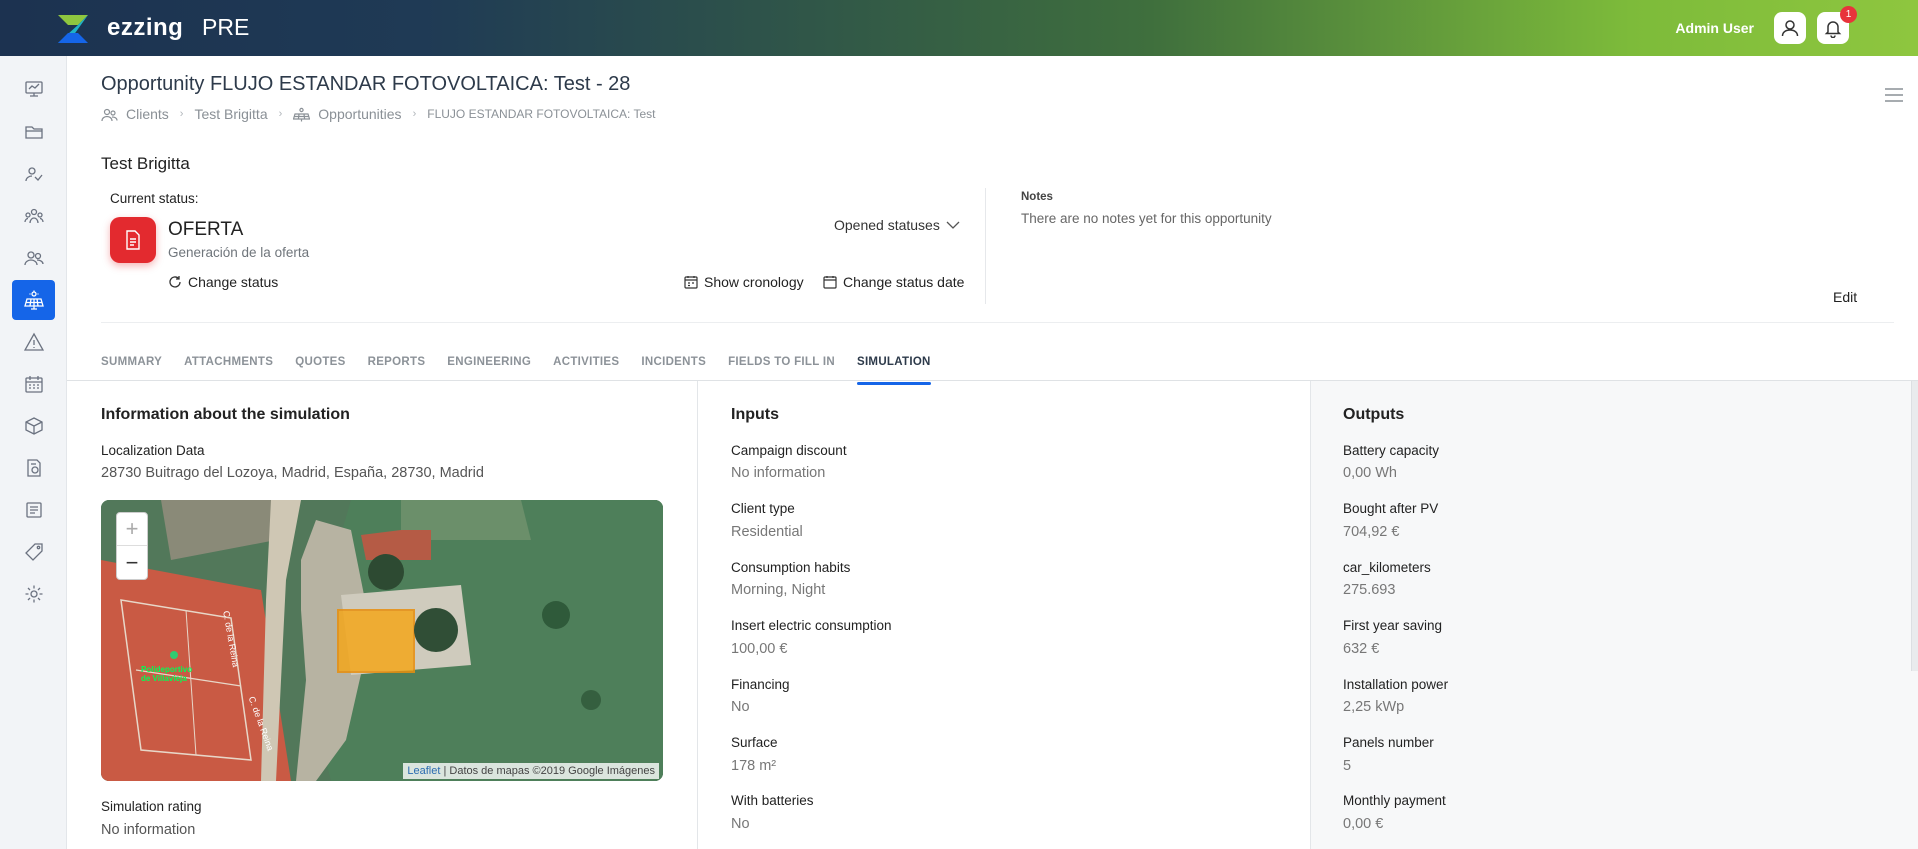  What do you see at coordinates (759, 649) in the screenshot?
I see `input-value: 100,00 €` at bounding box center [759, 649].